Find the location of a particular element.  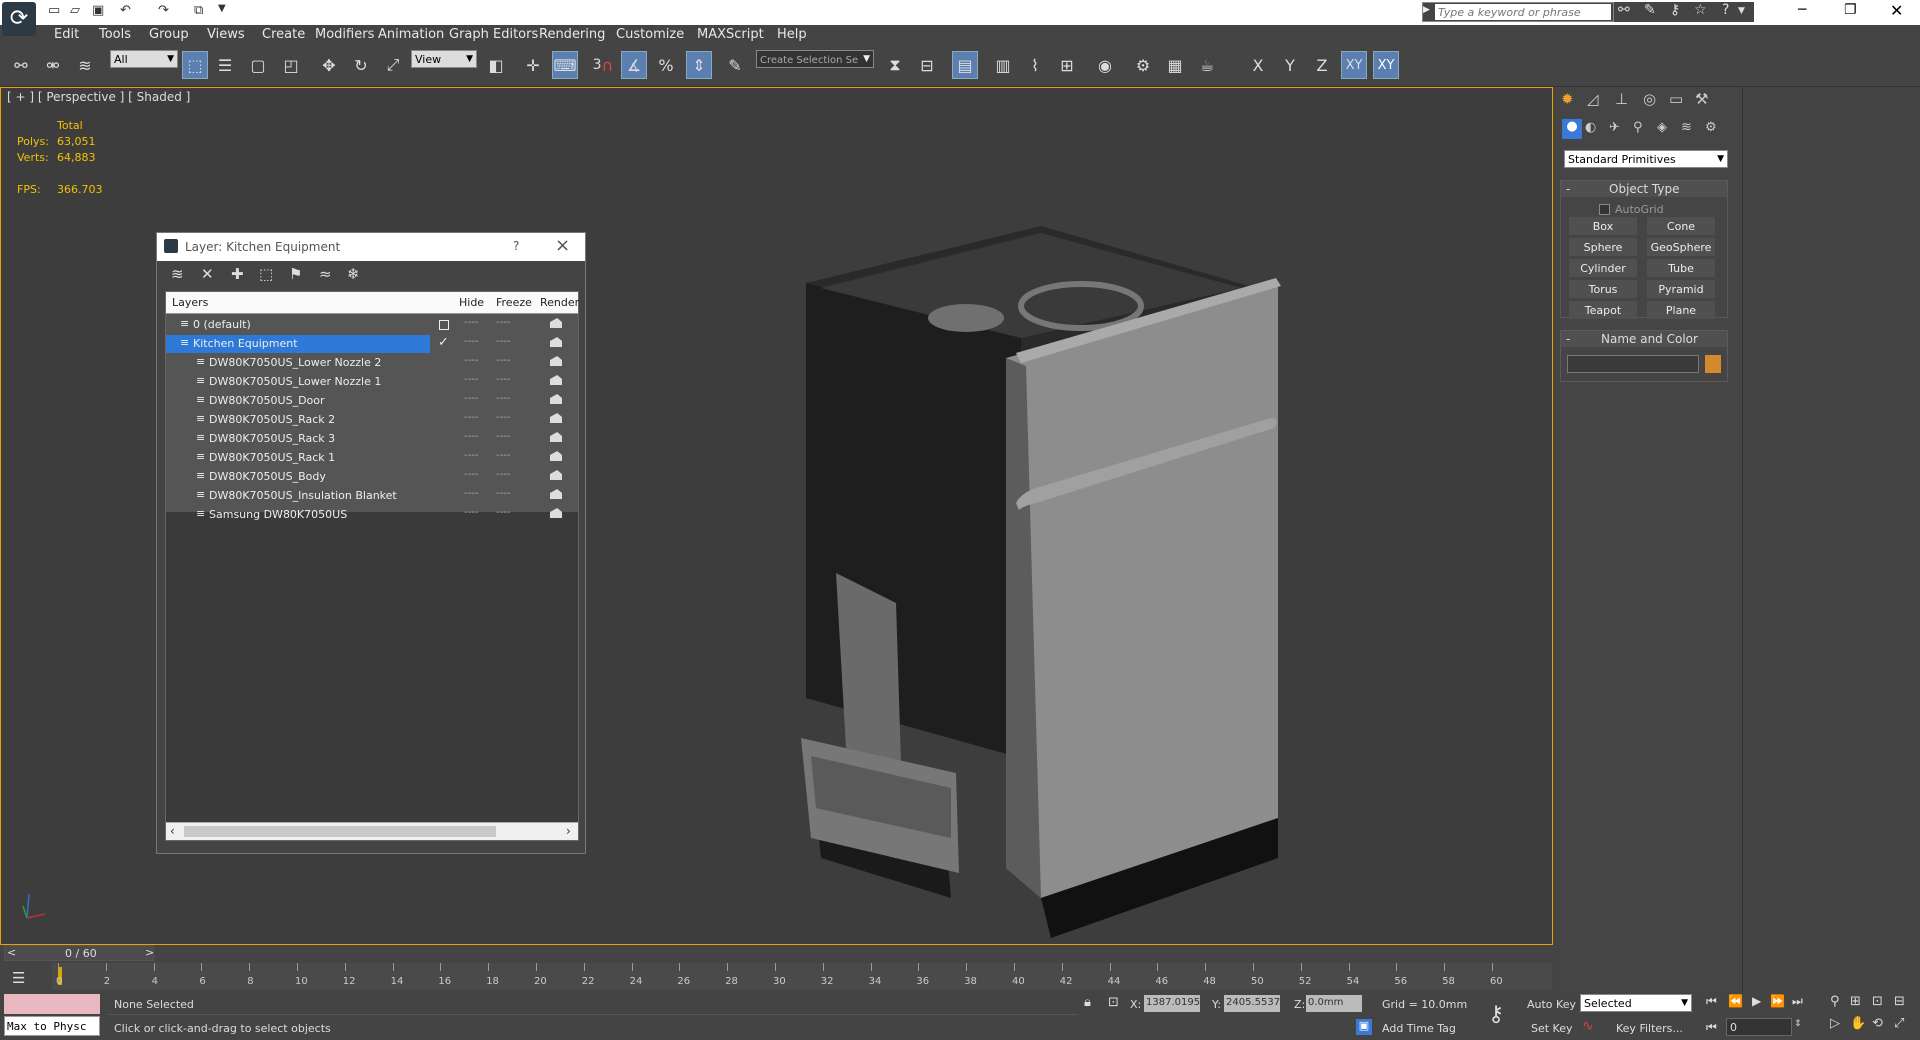

angle-snap-icon: ∡ is located at coordinates (634, 65).